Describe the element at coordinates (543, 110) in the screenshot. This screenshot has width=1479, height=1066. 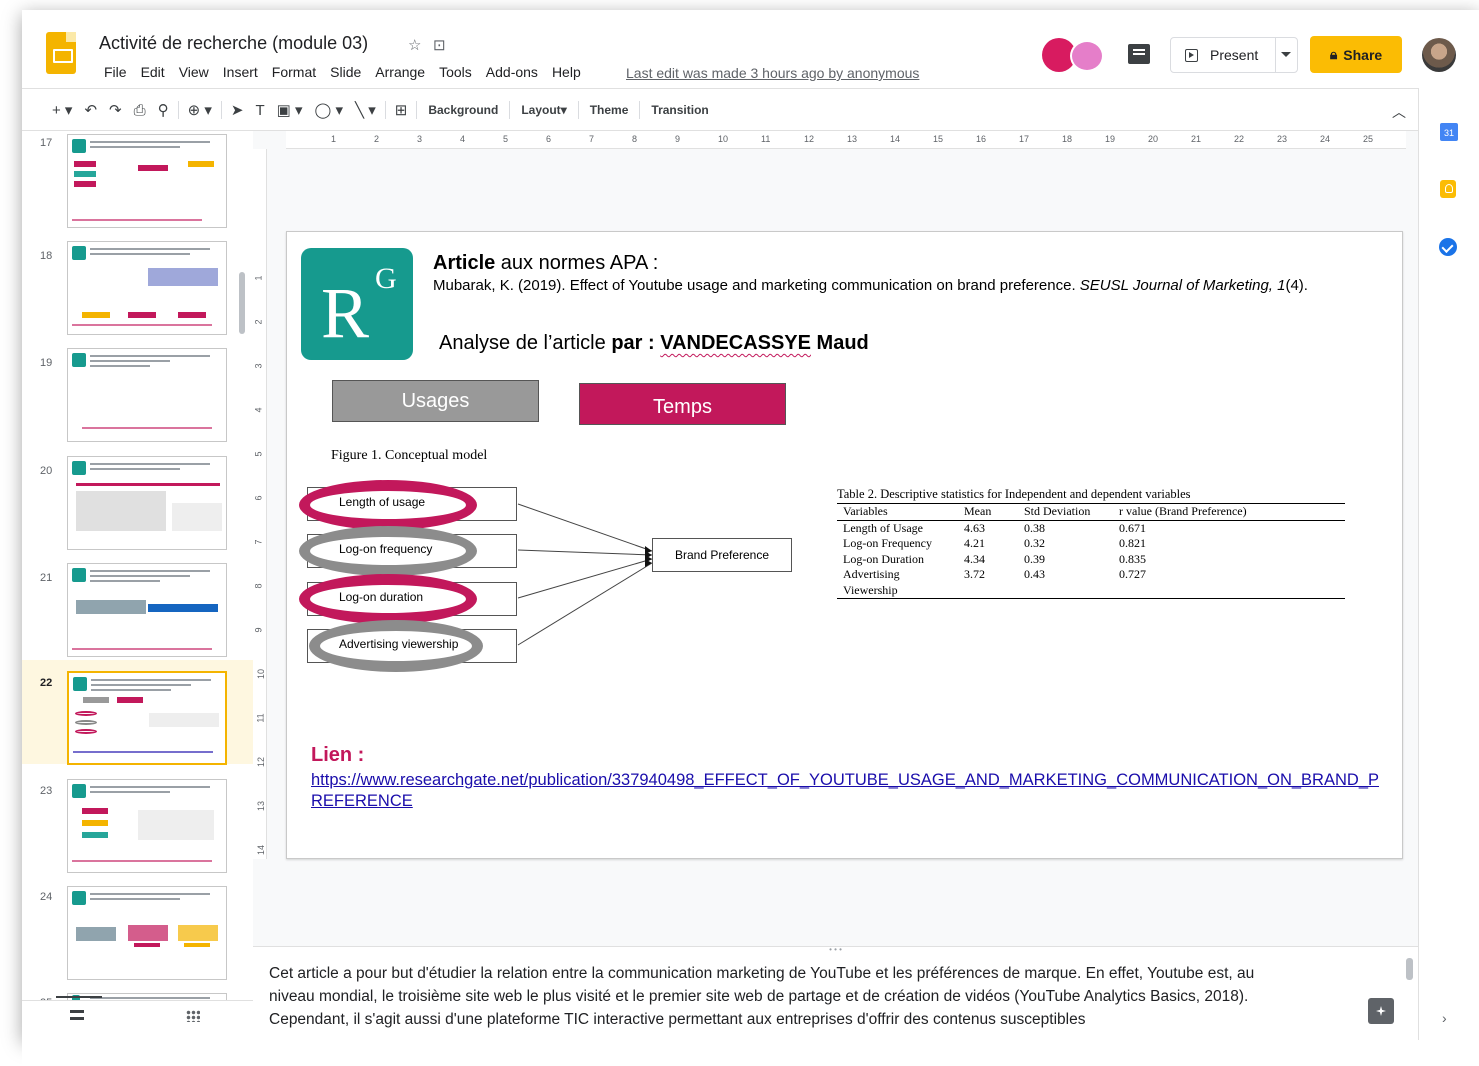
I see `layout-button: Layout▾` at that location.